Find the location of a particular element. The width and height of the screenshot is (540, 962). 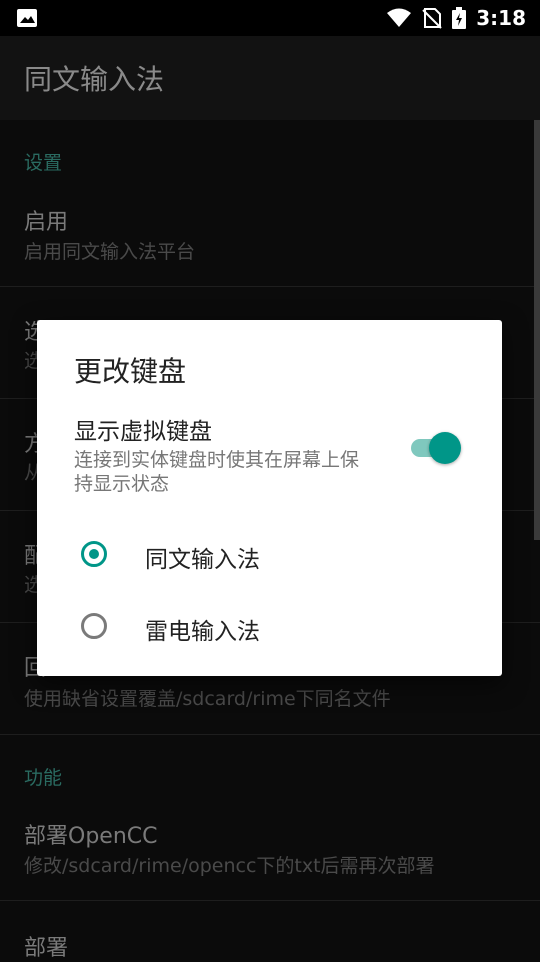

wifi-icon is located at coordinates (399, 17).